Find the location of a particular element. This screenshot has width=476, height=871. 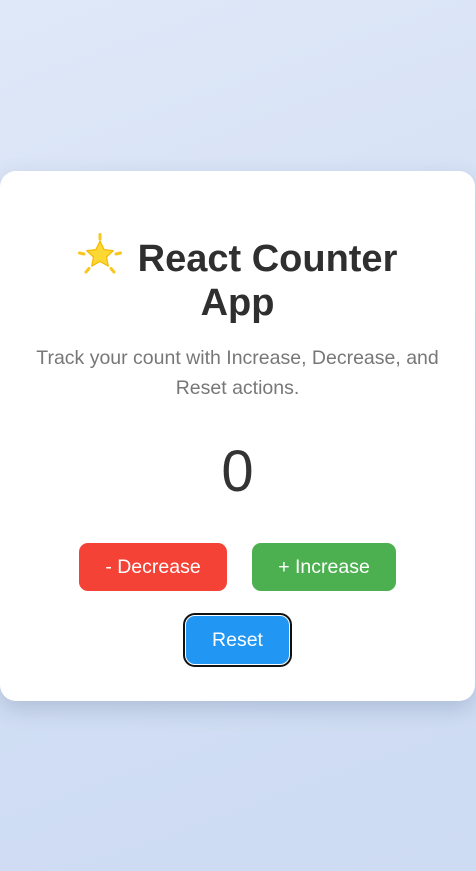

counter-value: 0 is located at coordinates (237, 471).